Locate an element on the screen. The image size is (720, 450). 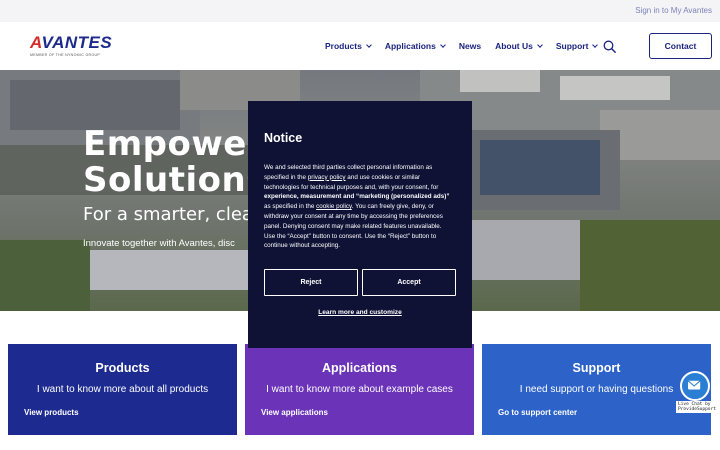
nav-item-news: News is located at coordinates (470, 46).